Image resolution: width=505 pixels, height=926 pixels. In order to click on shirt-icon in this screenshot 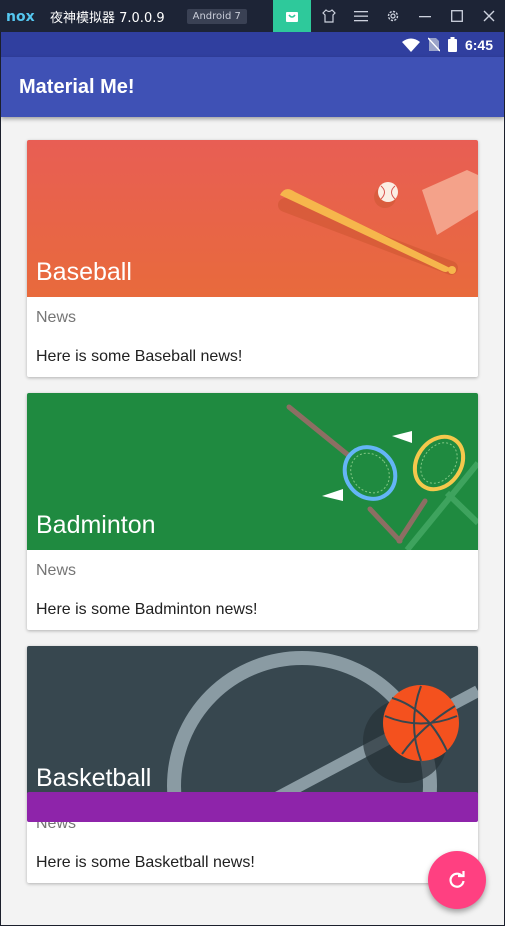, I will do `click(329, 16)`.